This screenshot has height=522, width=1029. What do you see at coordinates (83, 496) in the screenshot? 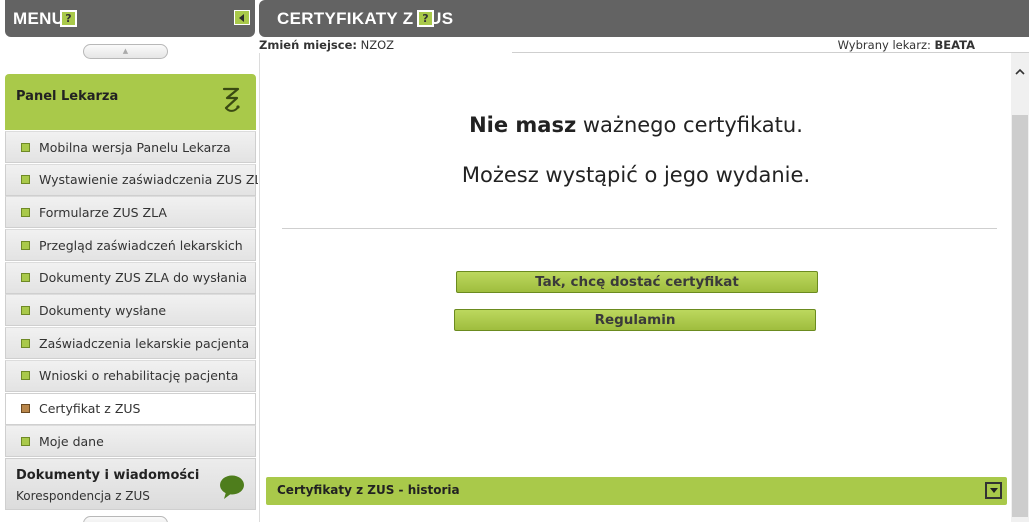
I see `docs-subtitle-link: Korespondencja z ZUS` at bounding box center [83, 496].